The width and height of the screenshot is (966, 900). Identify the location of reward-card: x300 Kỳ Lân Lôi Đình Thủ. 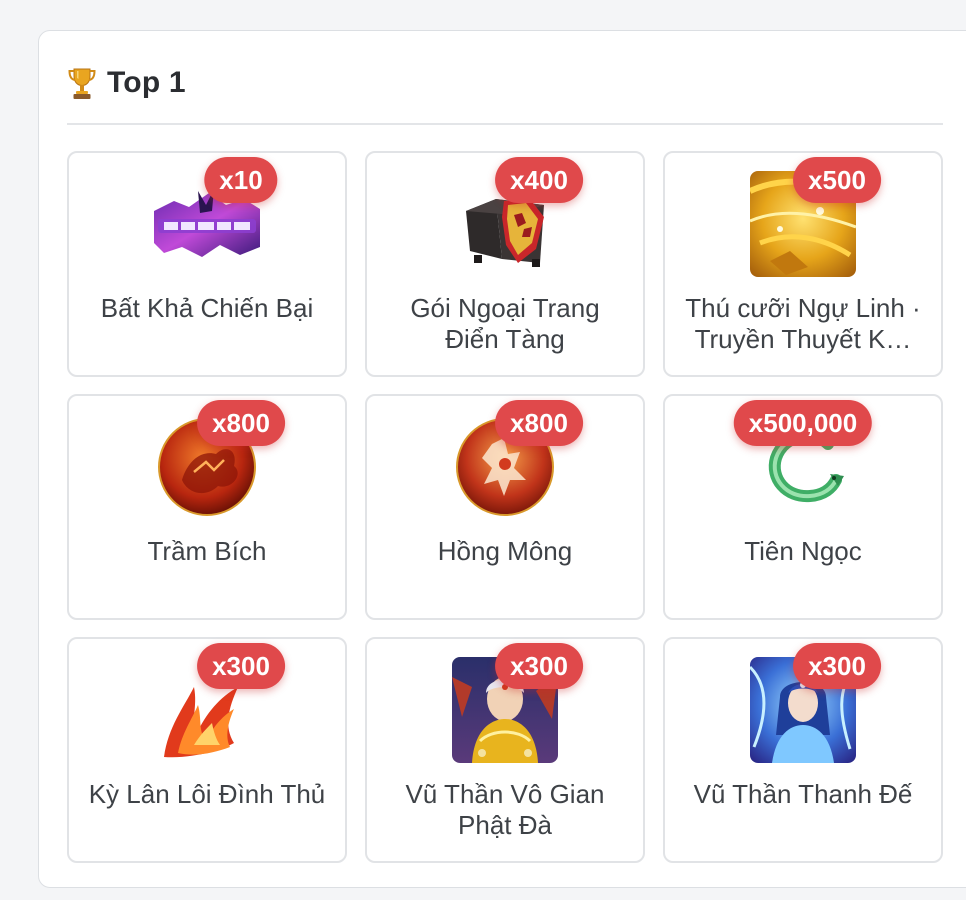
(207, 750).